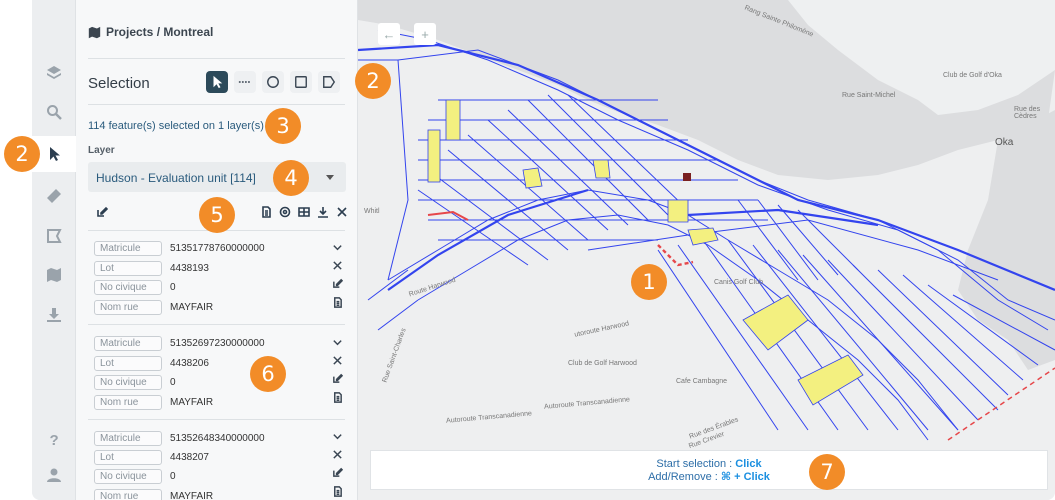 Image resolution: width=1055 pixels, height=500 pixels. Describe the element at coordinates (330, 177) in the screenshot. I see `caret-down-icon` at that location.